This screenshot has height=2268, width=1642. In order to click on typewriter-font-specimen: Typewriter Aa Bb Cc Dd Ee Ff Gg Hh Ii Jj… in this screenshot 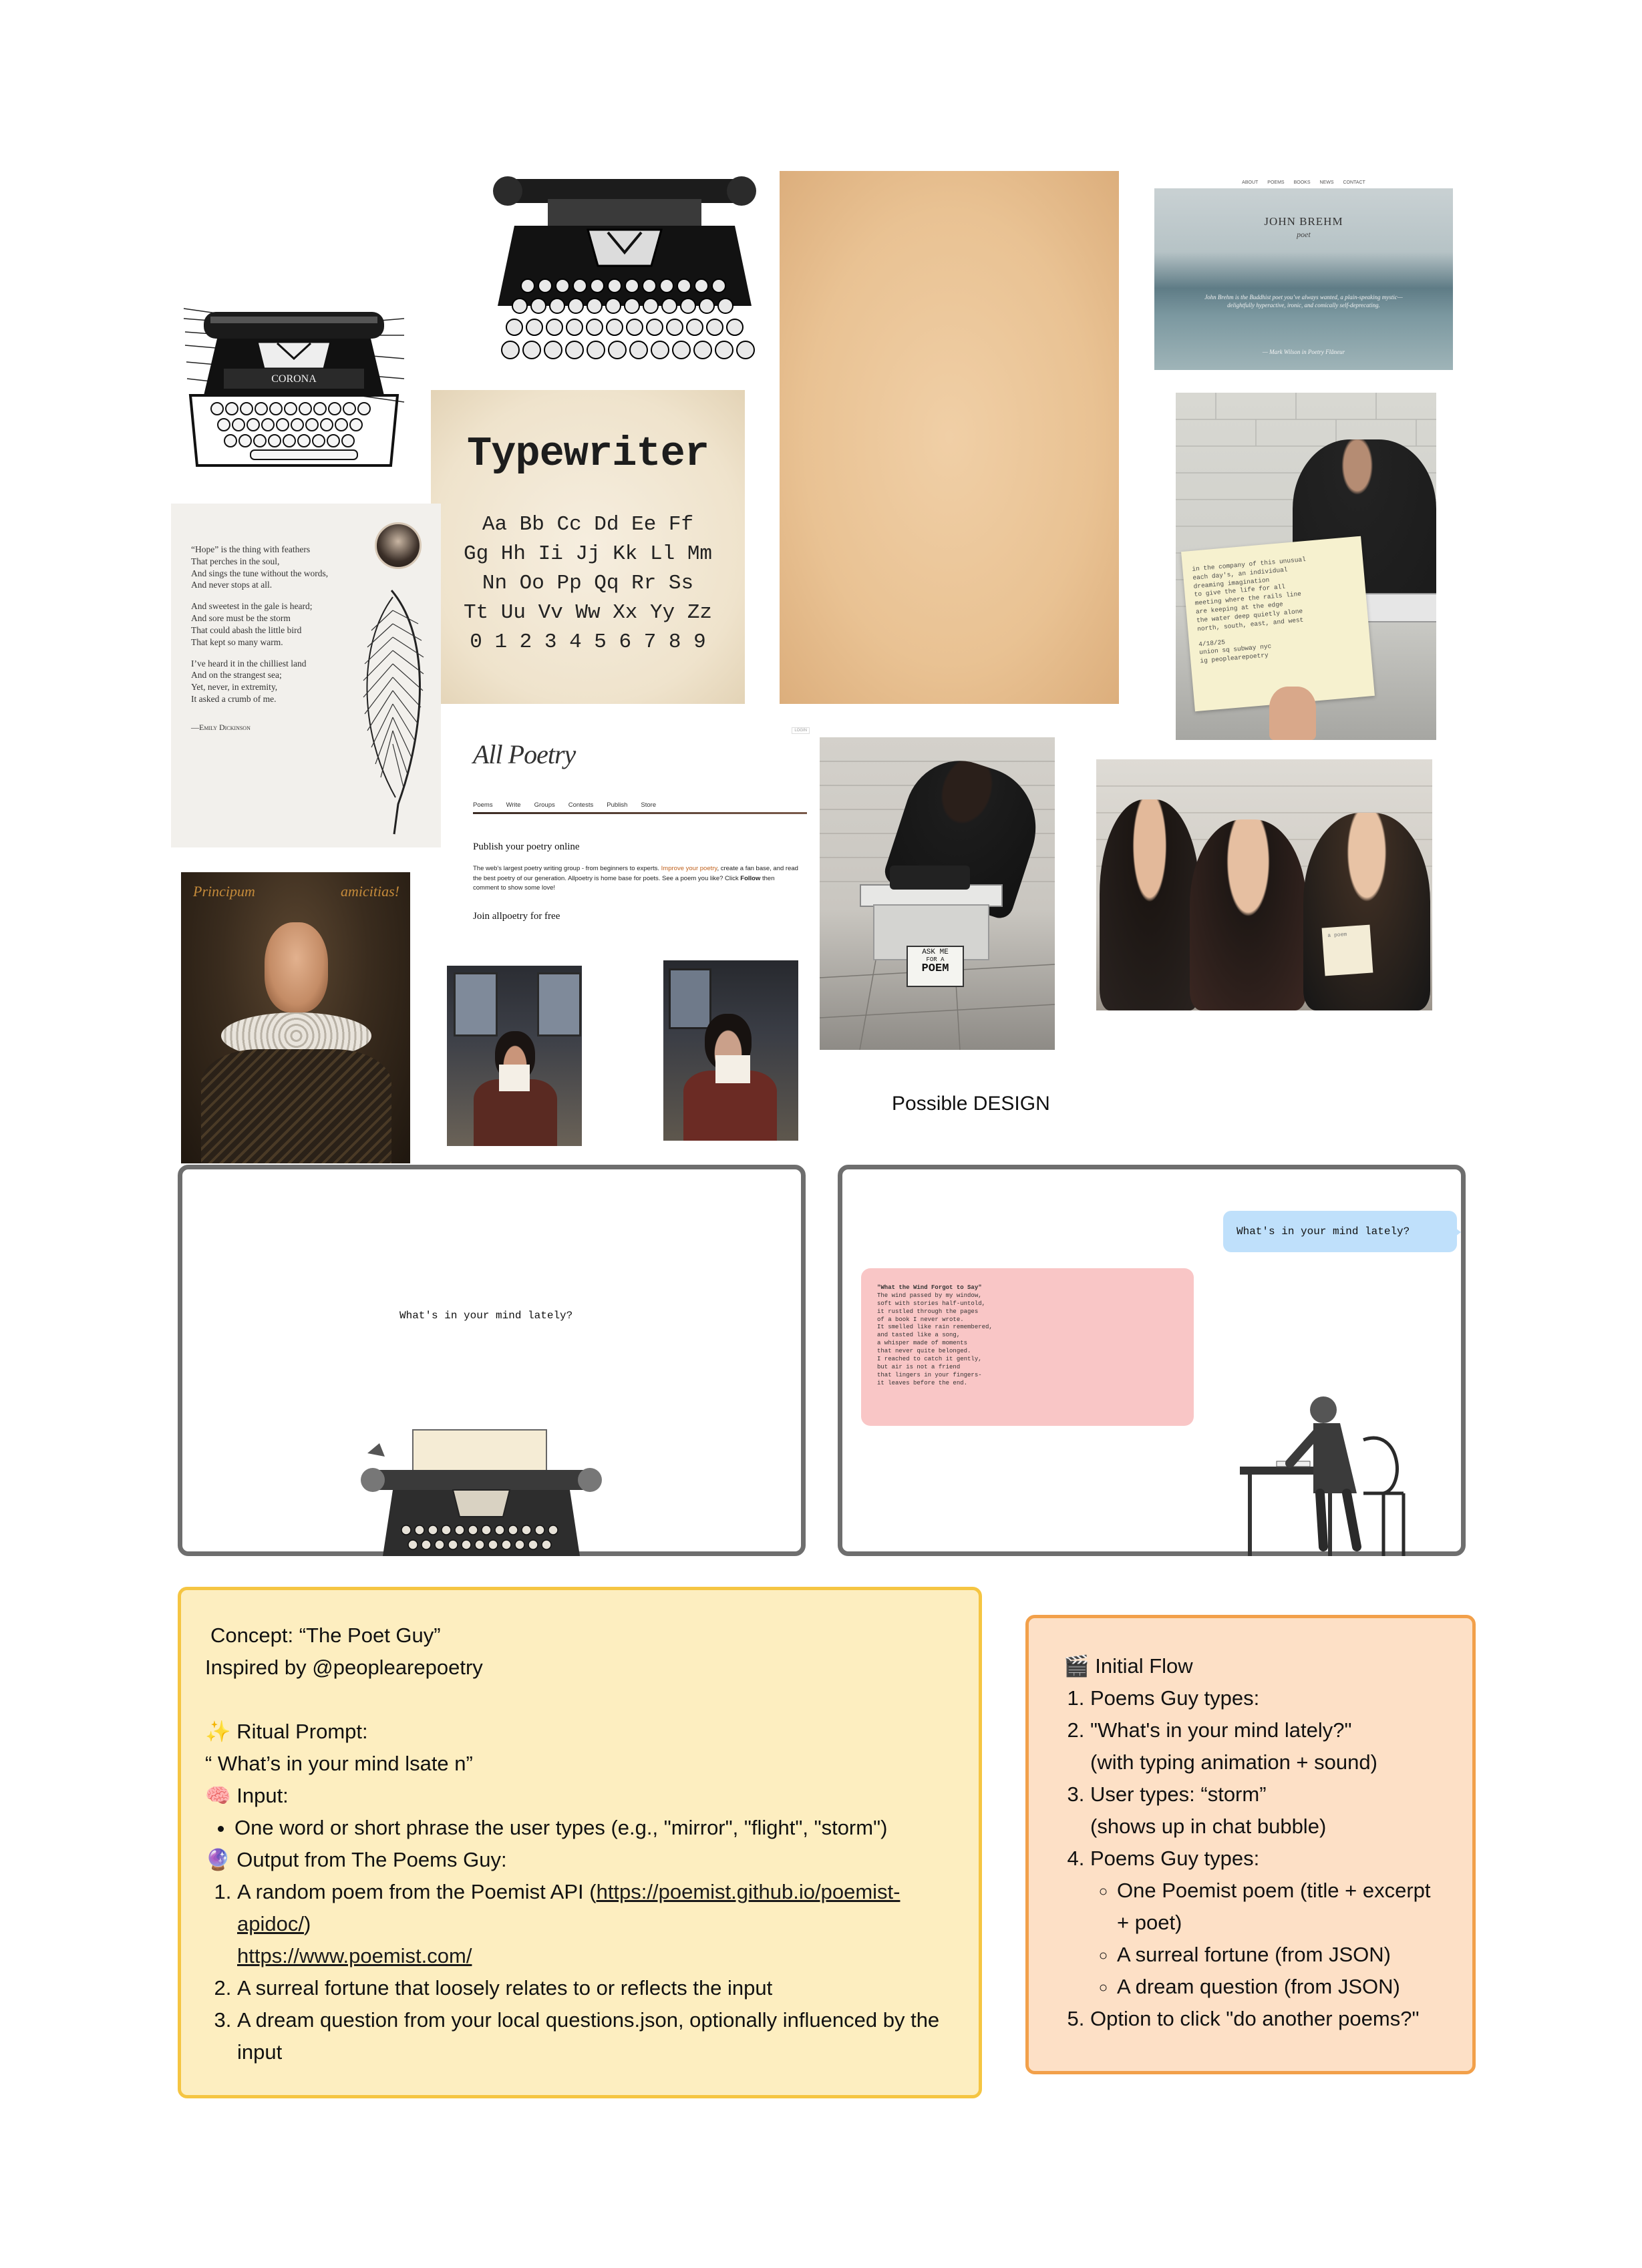, I will do `click(588, 547)`.